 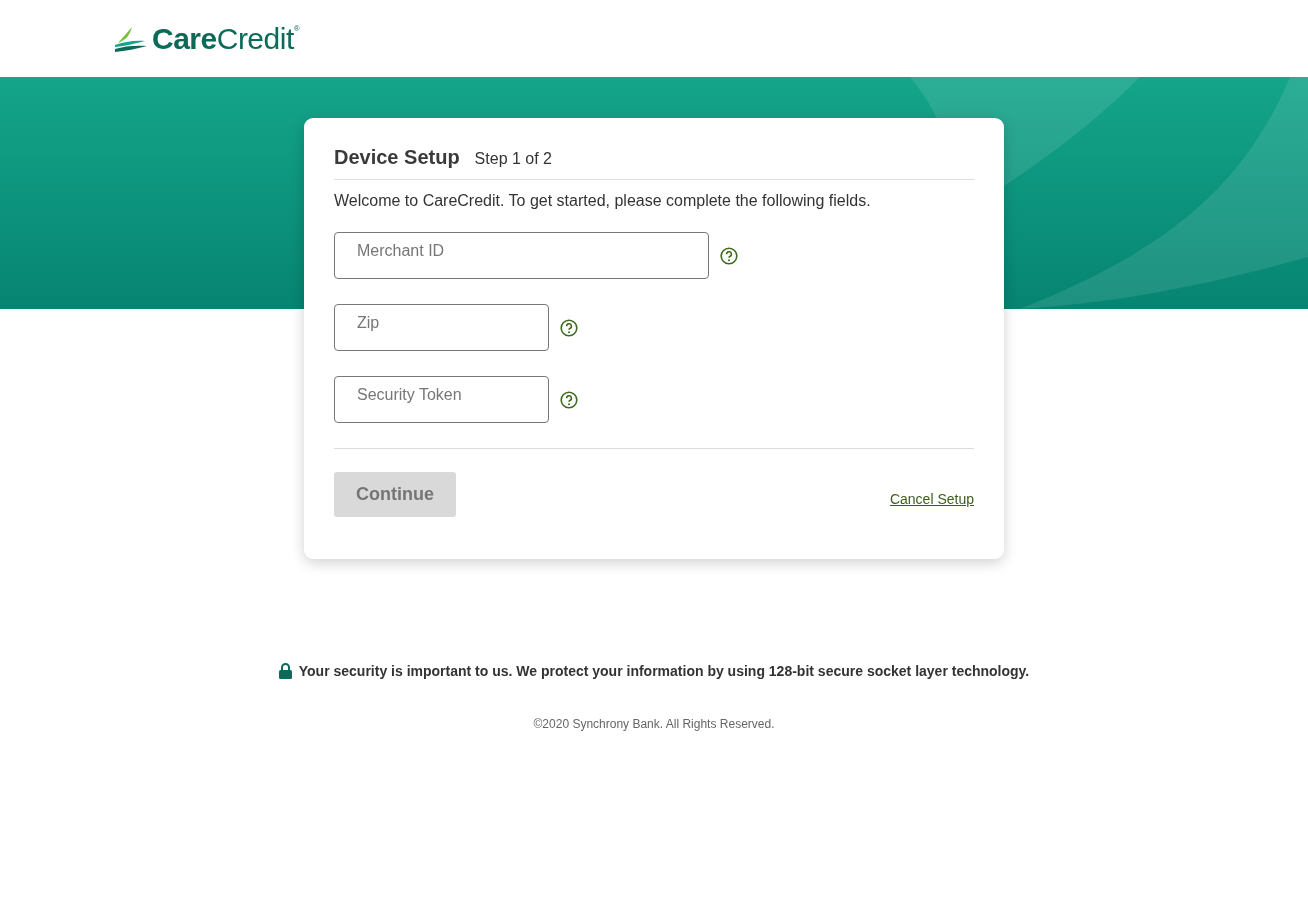 What do you see at coordinates (513, 159) in the screenshot?
I see `step-indicator: Step 1 of 2` at bounding box center [513, 159].